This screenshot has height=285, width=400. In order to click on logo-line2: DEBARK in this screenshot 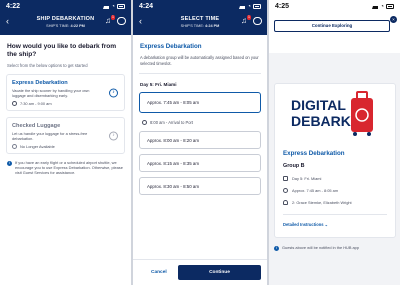, I will do `click(321, 121)`.